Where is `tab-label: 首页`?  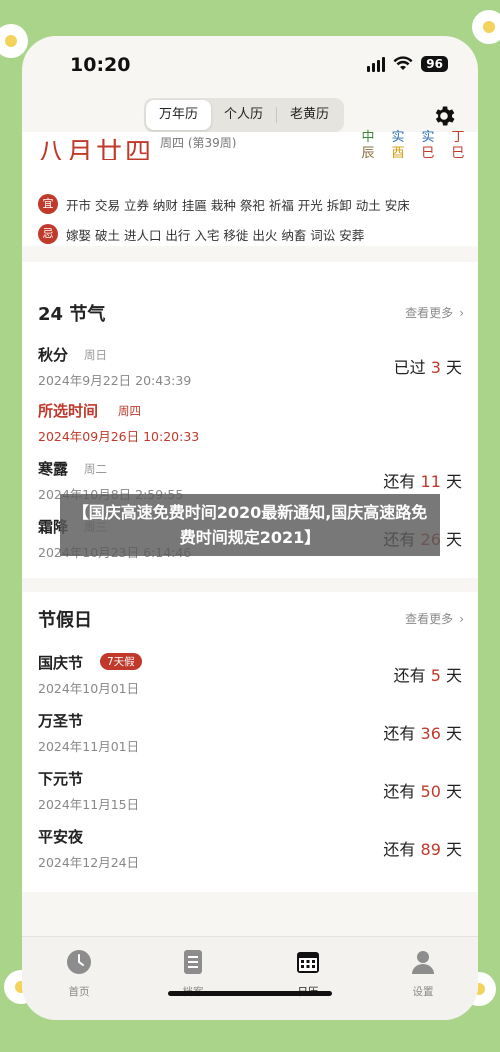 tab-label: 首页 is located at coordinates (79, 992).